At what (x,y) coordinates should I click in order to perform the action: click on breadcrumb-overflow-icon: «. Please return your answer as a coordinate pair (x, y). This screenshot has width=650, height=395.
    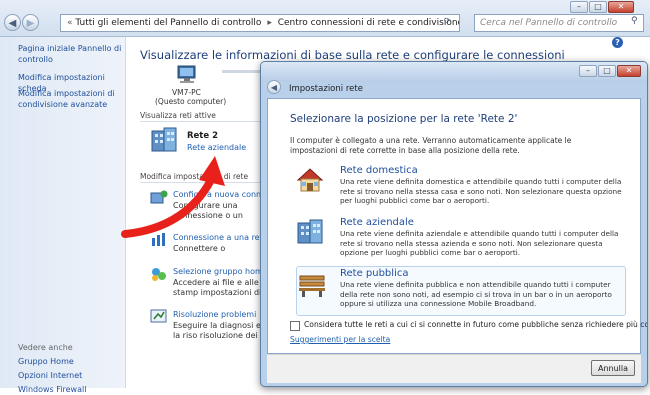
    Looking at the image, I should click on (70, 23).